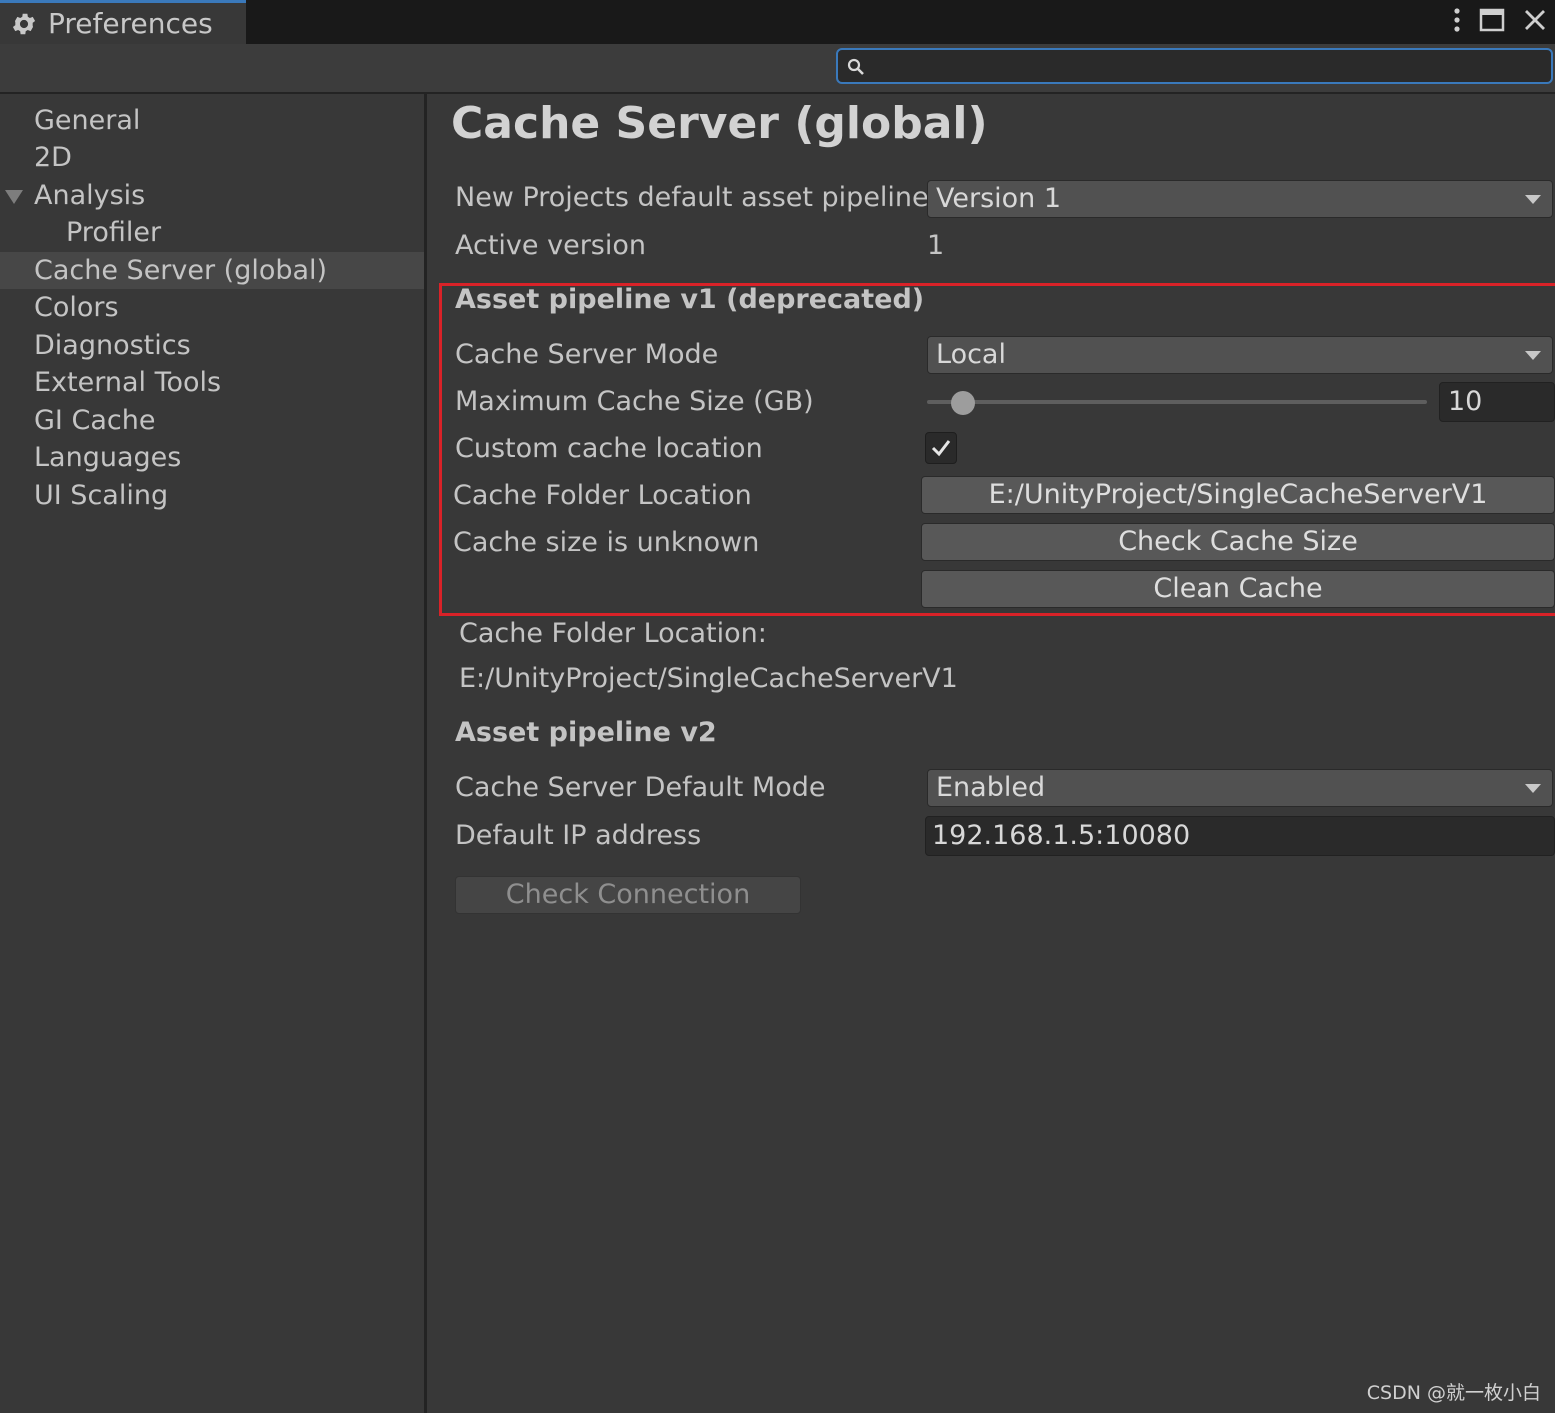  What do you see at coordinates (613, 633) in the screenshot?
I see `folder-info-label: Cache Folder Location:` at bounding box center [613, 633].